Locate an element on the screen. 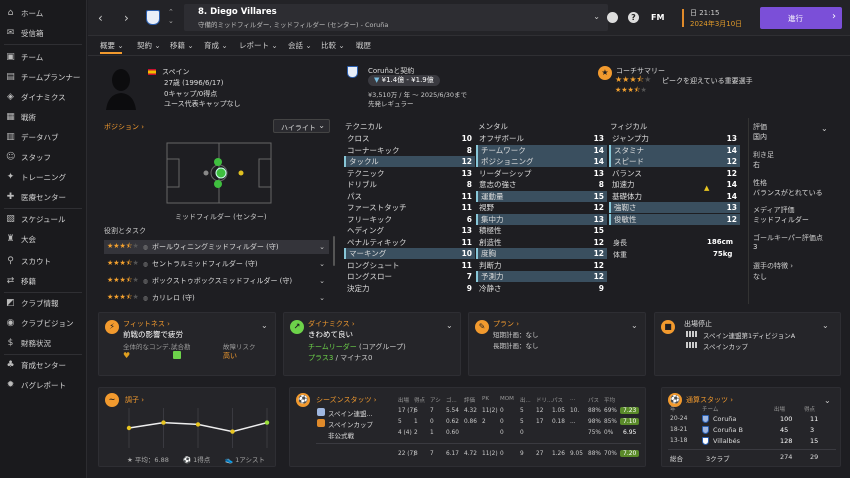 Image resolution: width=850 pixels, height=478 pixels. player-switch-icon: ⌃ ⌄ is located at coordinates (171, 17).